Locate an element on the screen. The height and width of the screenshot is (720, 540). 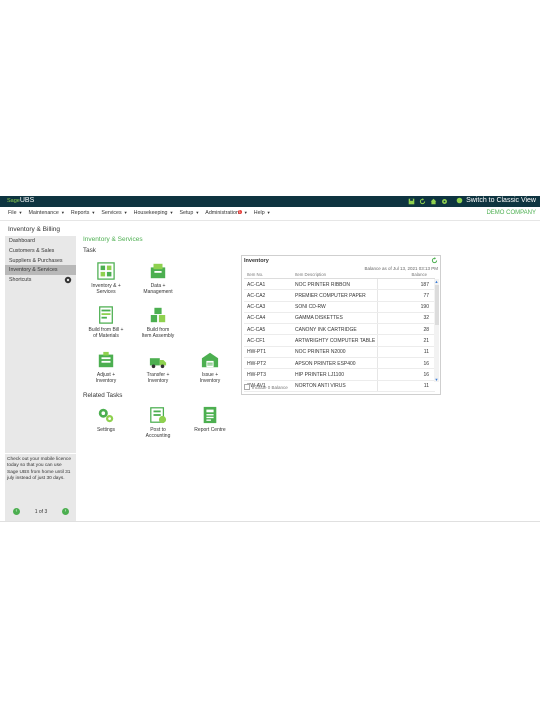
include-zero-balance-checkbox is located at coordinates (247, 387).